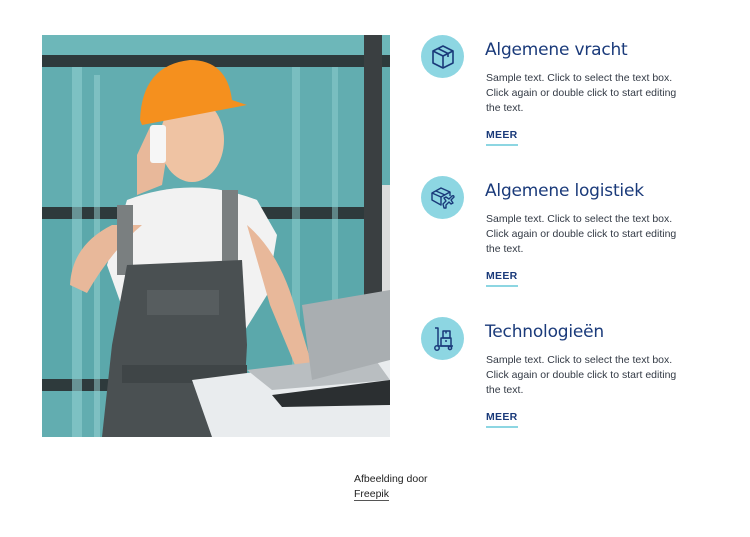 The image size is (750, 537). I want to click on box-icon, so click(442, 56).